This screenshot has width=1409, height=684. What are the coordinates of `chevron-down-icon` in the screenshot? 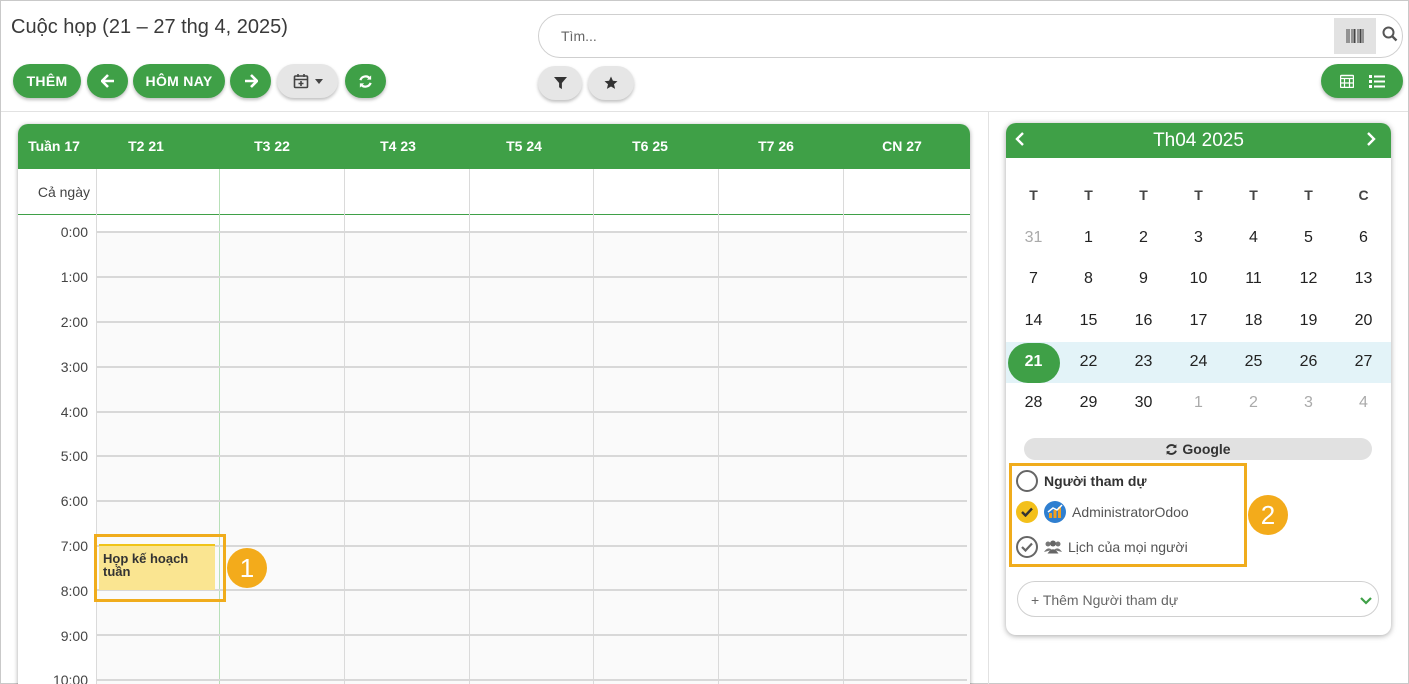 It's located at (1366, 601).